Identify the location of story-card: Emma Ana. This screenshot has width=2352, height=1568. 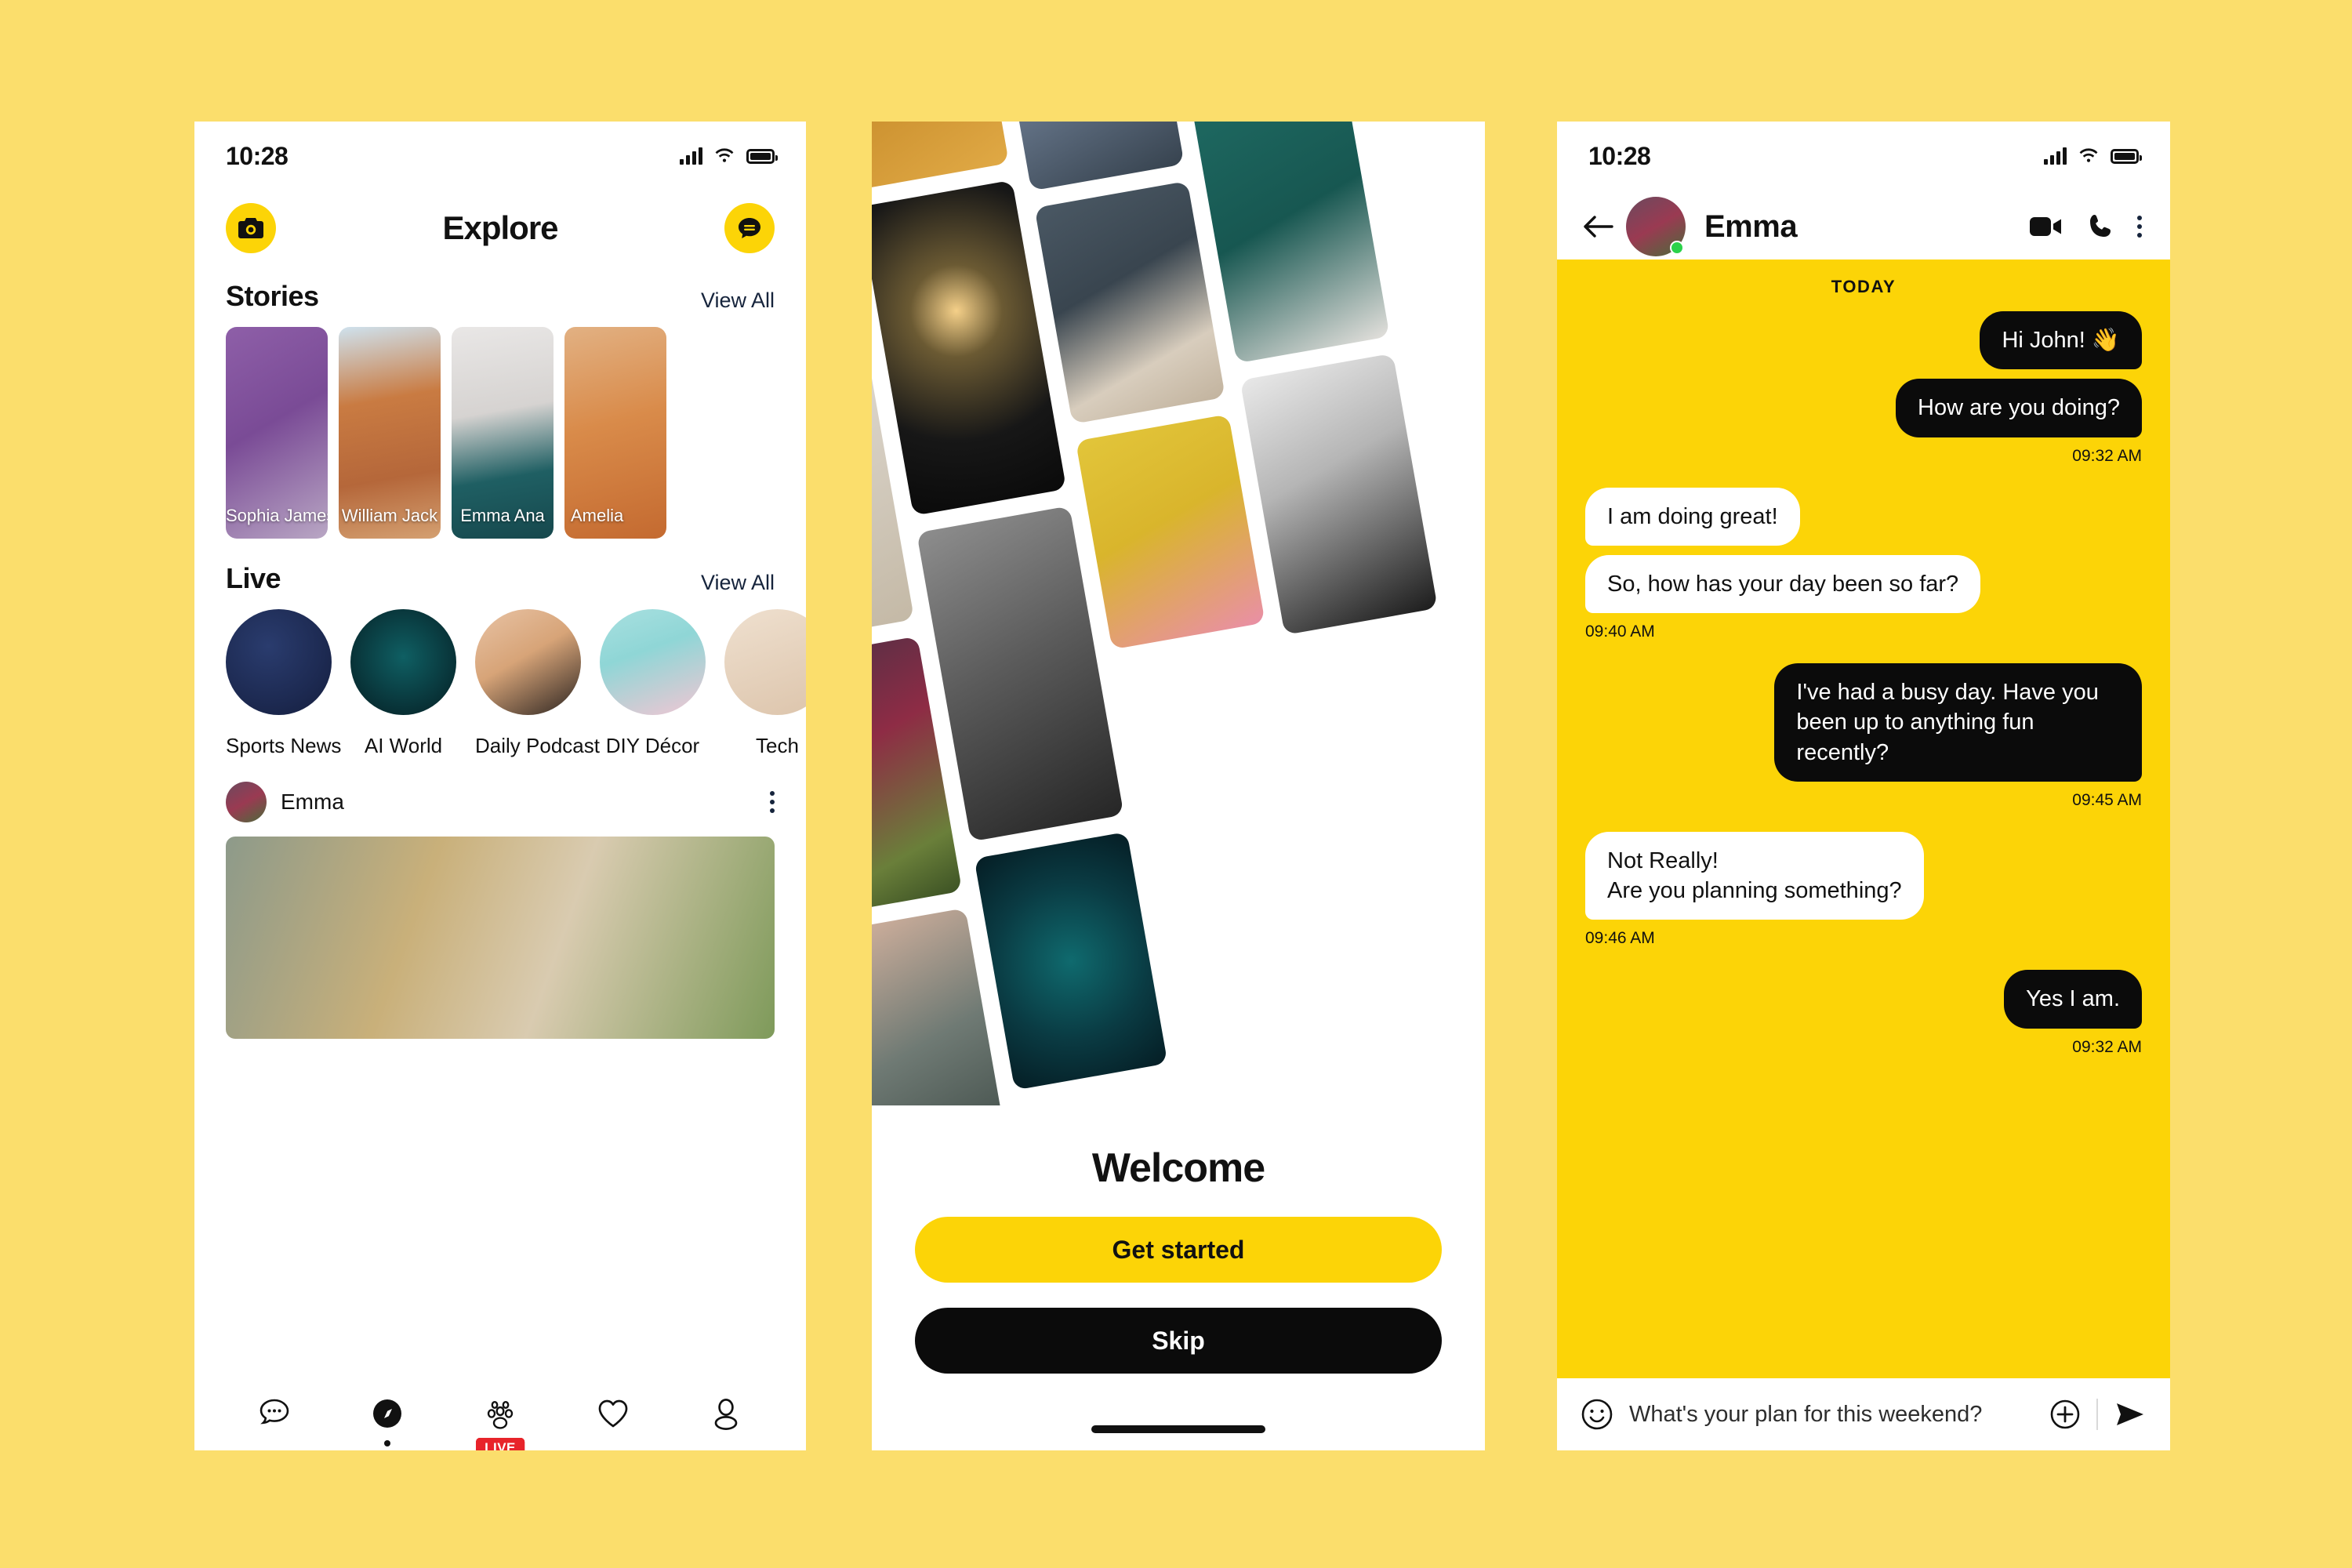
(503, 433).